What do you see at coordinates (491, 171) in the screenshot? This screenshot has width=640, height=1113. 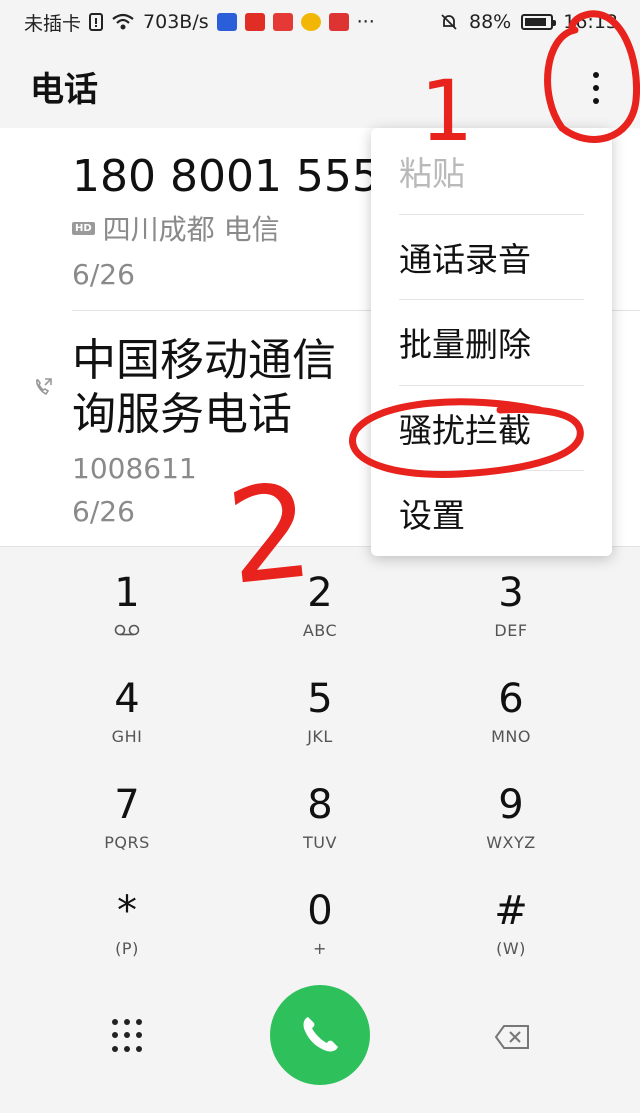 I see `menu-item-paste: 粘贴` at bounding box center [491, 171].